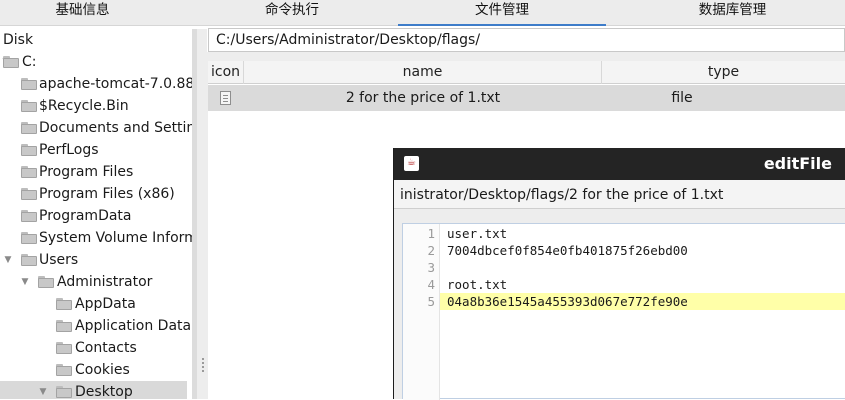 This screenshot has width=845, height=400. What do you see at coordinates (567, 301) in the screenshot?
I see `line-content: 04a8b36e1545a455393d067e772fe90e` at bounding box center [567, 301].